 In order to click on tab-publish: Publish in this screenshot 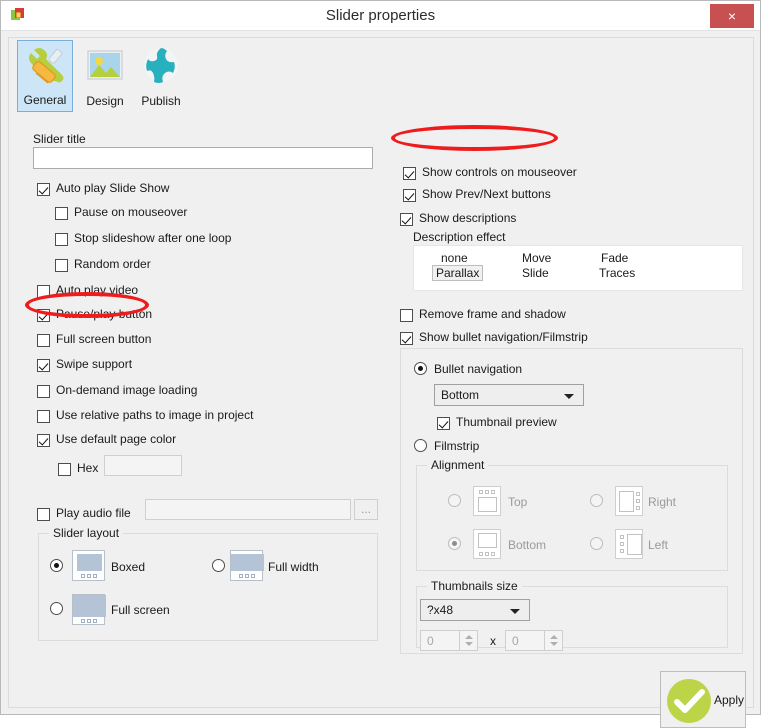, I will do `click(161, 76)`.